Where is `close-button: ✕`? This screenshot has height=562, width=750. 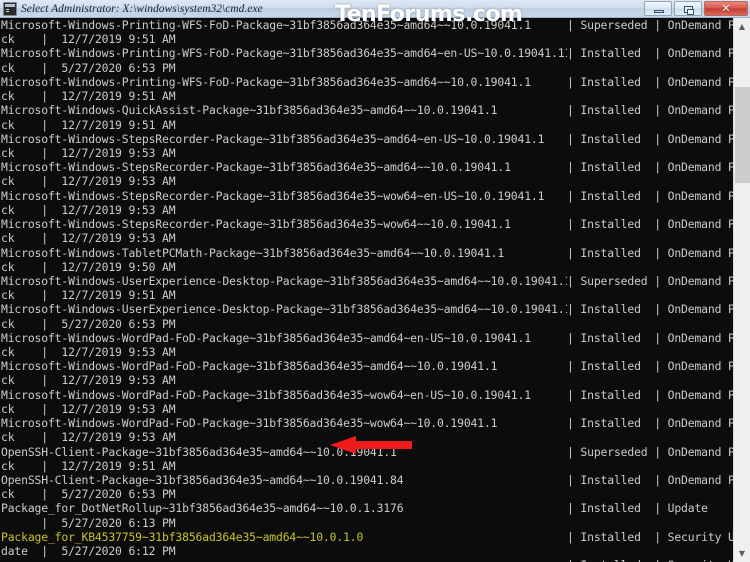
close-button: ✕ is located at coordinates (726, 8).